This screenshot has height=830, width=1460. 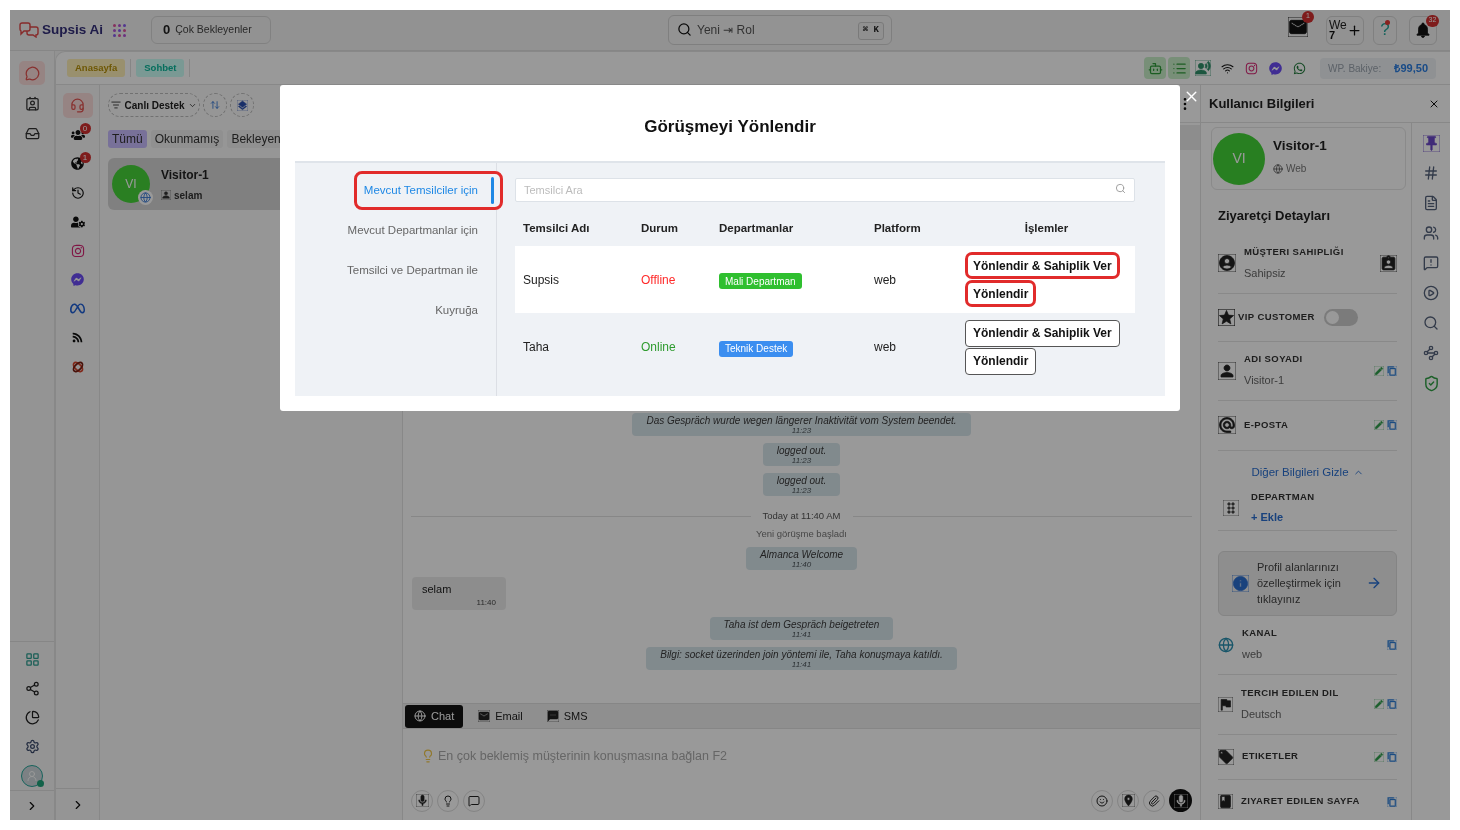 What do you see at coordinates (1290, 692) in the screenshot?
I see `field-label: TERCIH EDILEN DIL` at bounding box center [1290, 692].